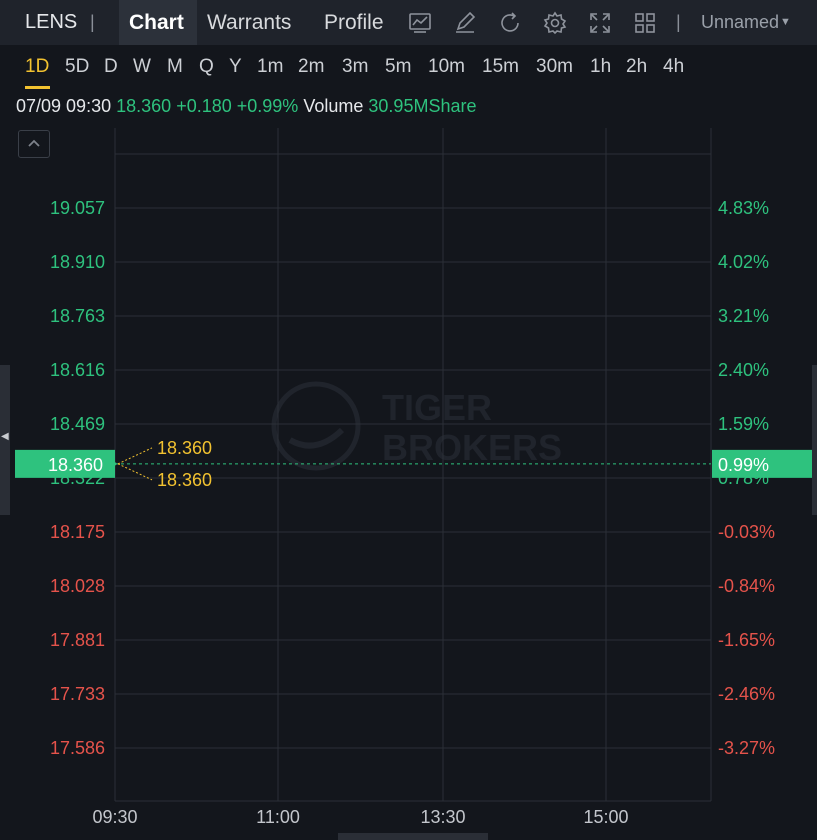  What do you see at coordinates (77, 424) in the screenshot?
I see `y-tick-label-left: 18.469` at bounding box center [77, 424].